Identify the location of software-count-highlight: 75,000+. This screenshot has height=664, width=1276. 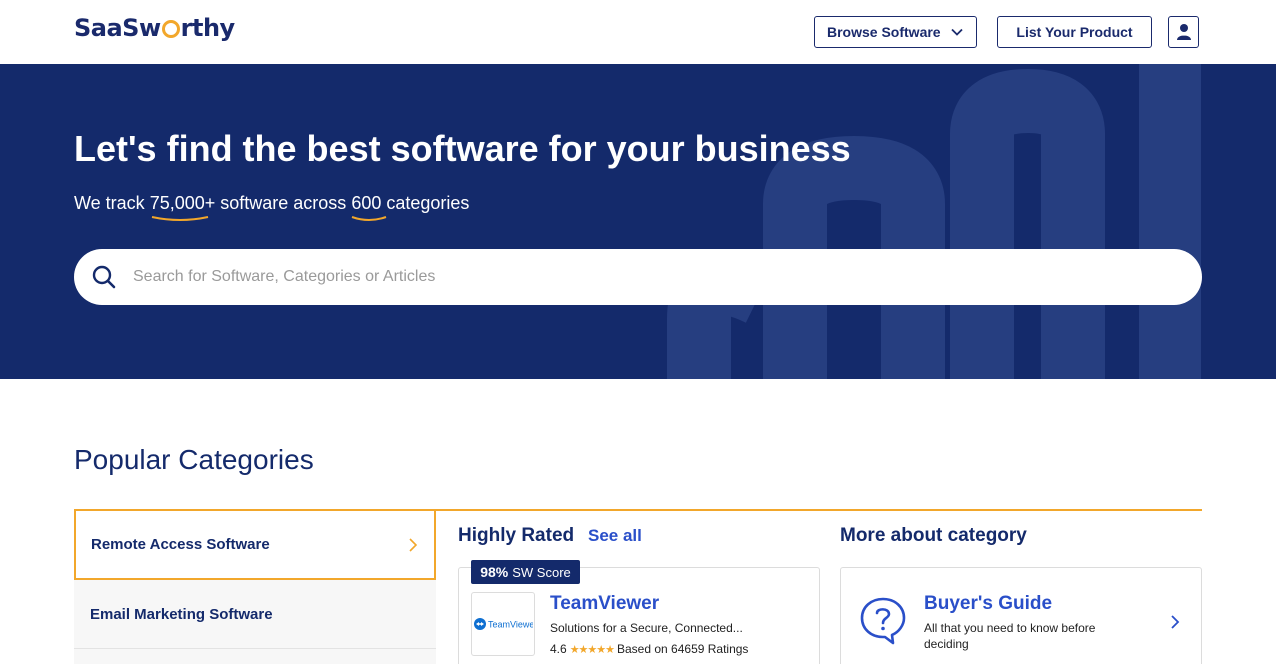
(182, 207).